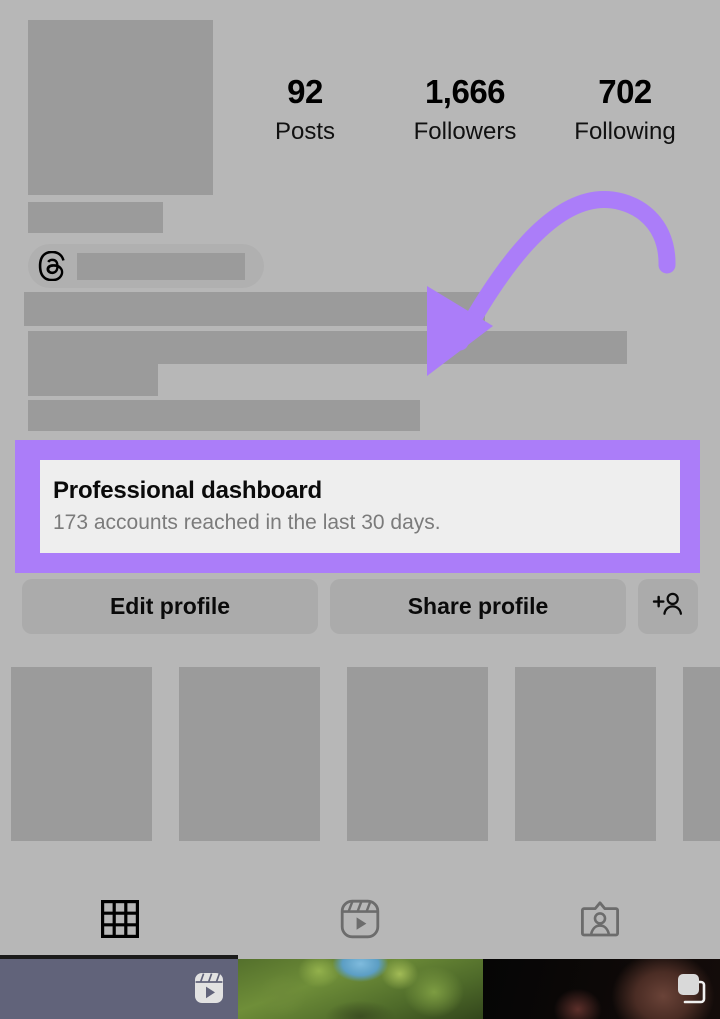  Describe the element at coordinates (305, 91) in the screenshot. I see `posts-count: 92` at that location.